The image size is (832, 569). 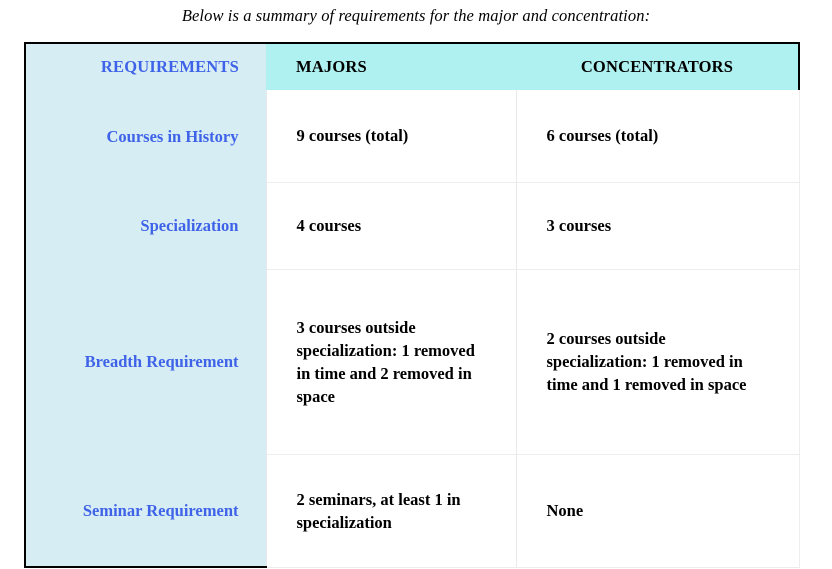 What do you see at coordinates (390, 225) in the screenshot?
I see `cell-majors-specialization: 4 courses` at bounding box center [390, 225].